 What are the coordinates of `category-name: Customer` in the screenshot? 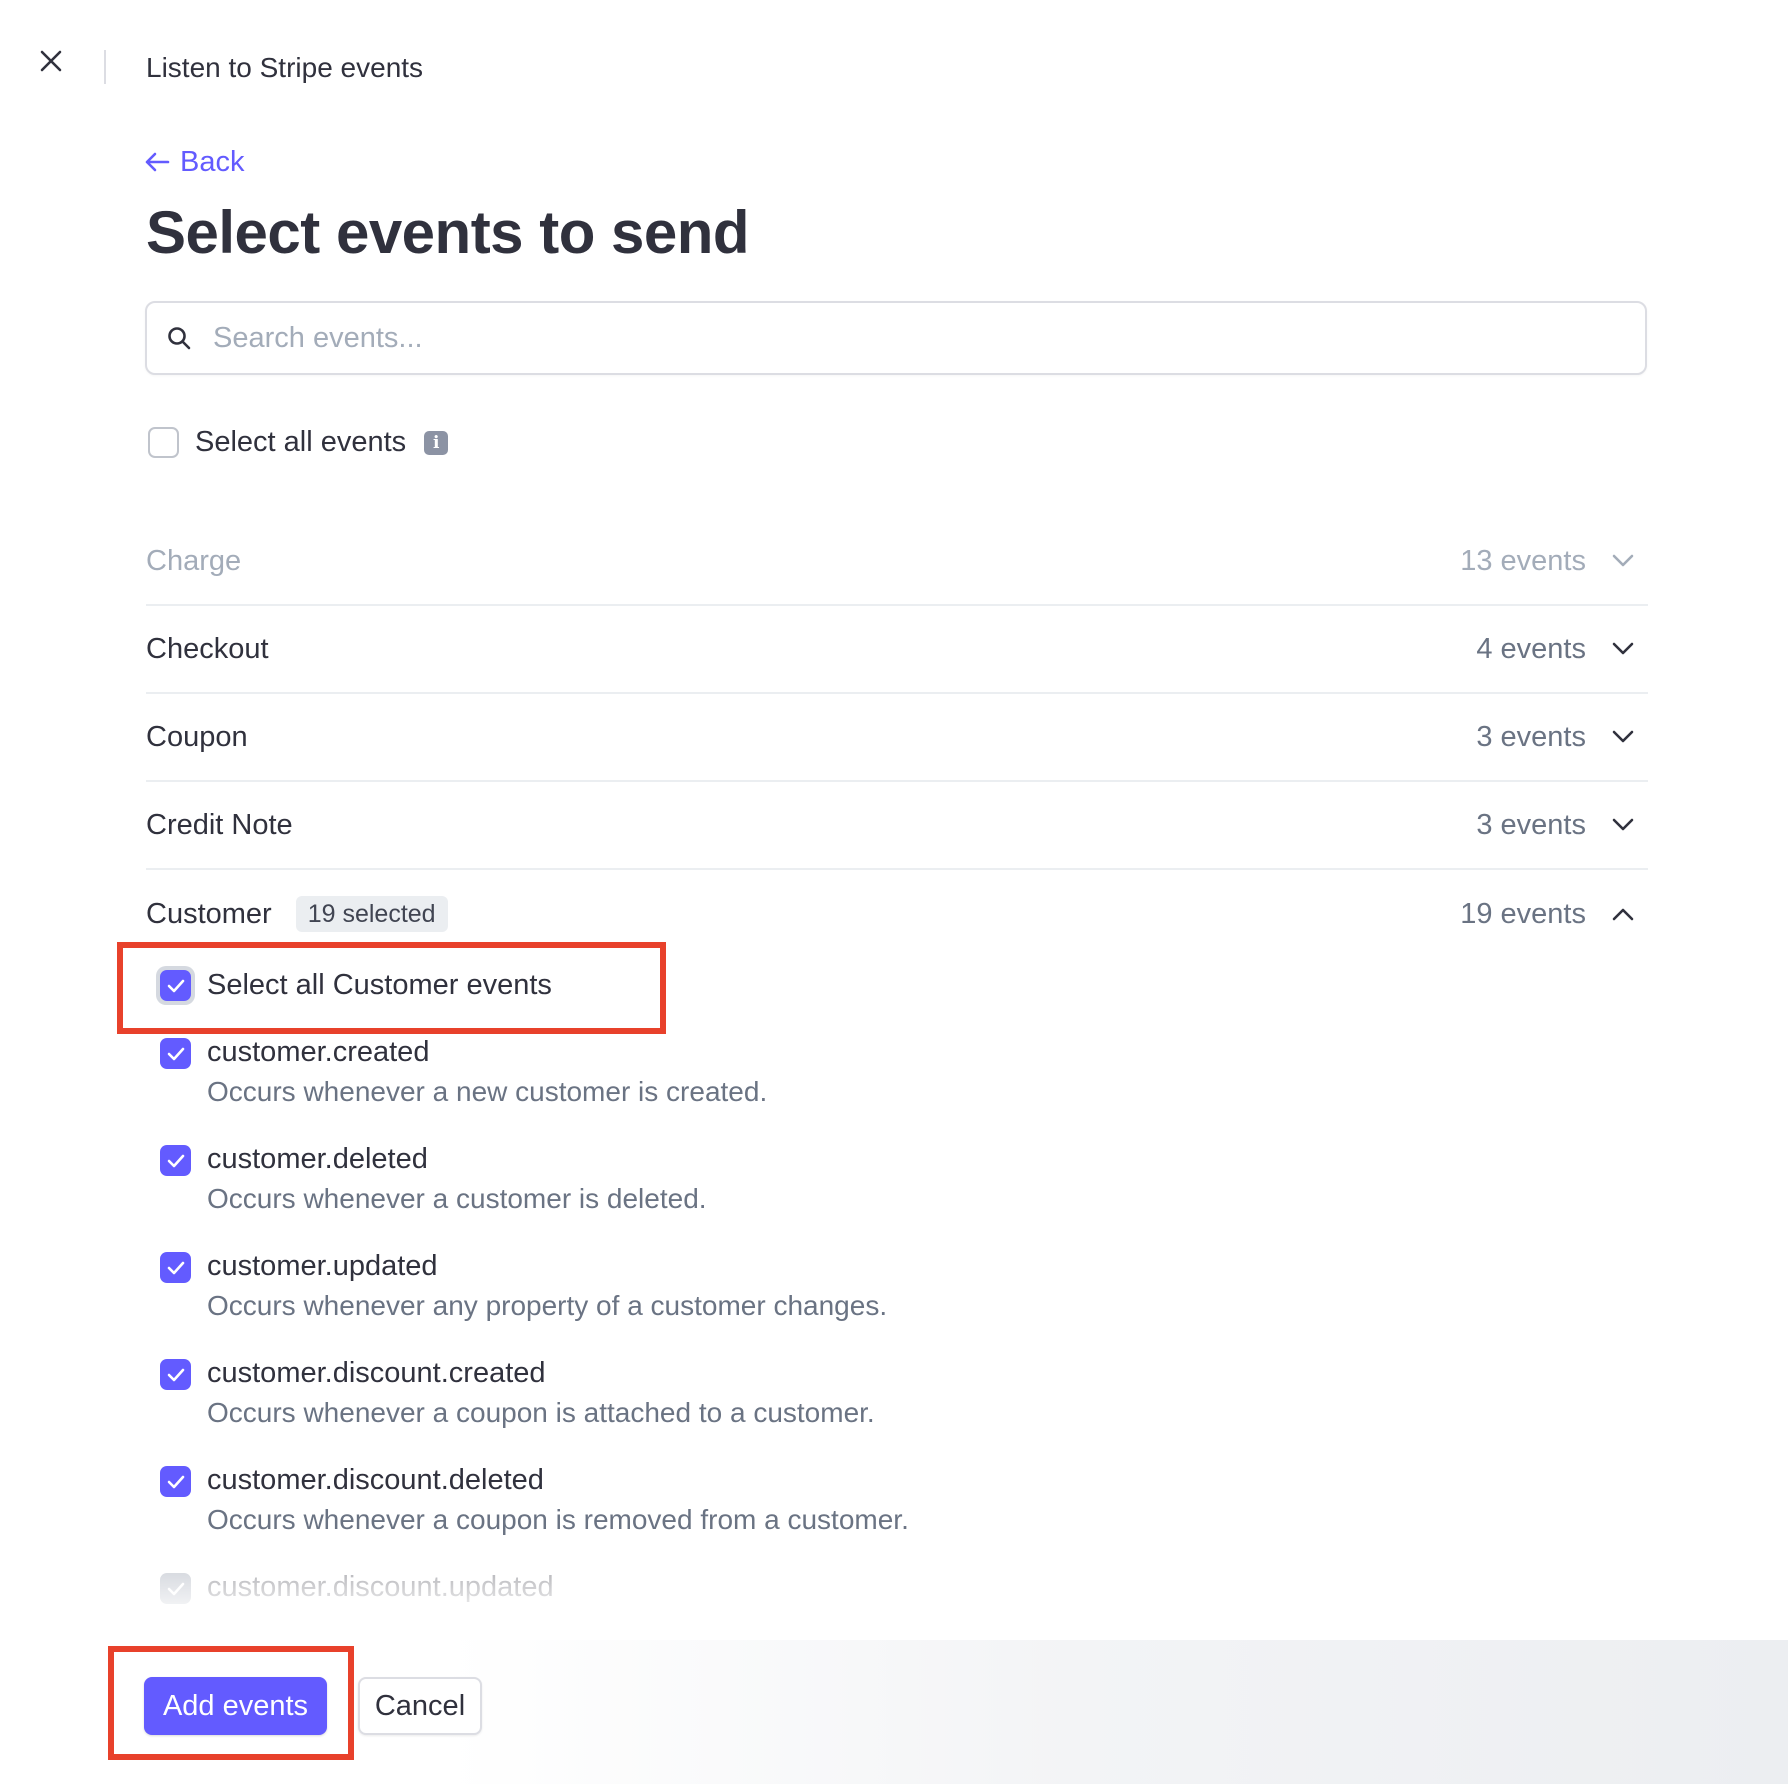 It's located at (209, 913).